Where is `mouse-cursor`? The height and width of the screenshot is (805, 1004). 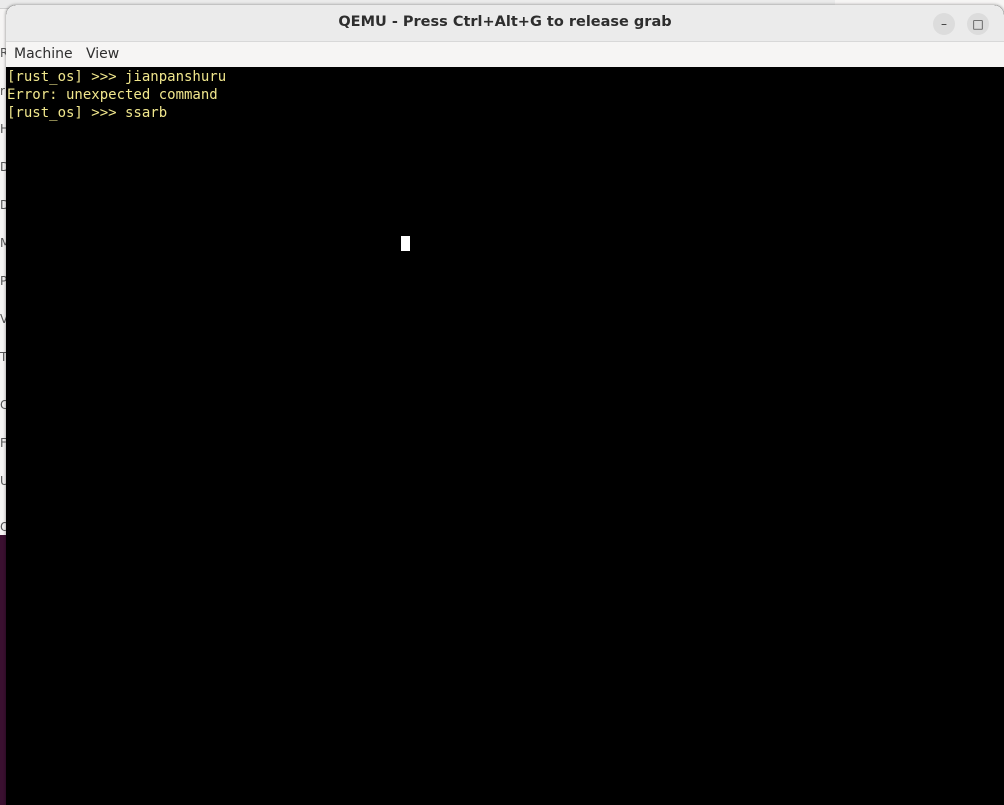
mouse-cursor is located at coordinates (405, 243).